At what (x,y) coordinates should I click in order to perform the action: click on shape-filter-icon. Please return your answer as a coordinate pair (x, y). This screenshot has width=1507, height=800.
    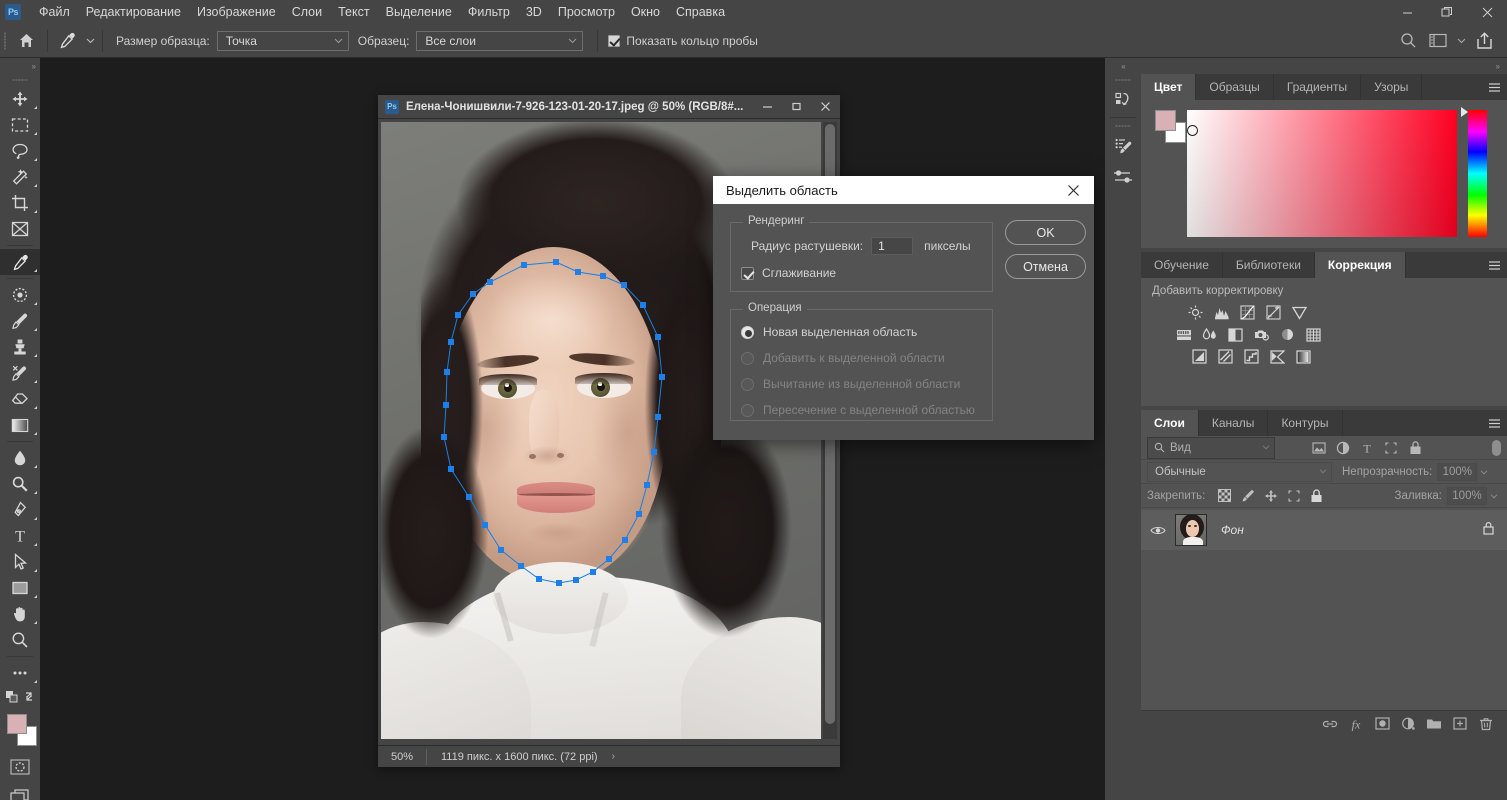
    Looking at the image, I should click on (1391, 448).